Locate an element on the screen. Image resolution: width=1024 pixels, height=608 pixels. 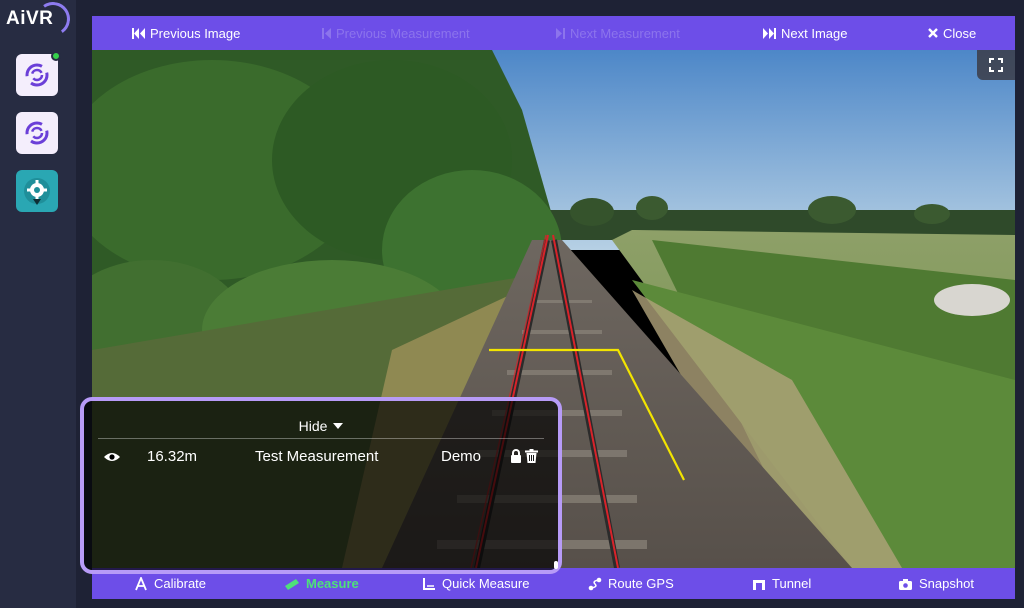
step-back-icon is located at coordinates (326, 33).